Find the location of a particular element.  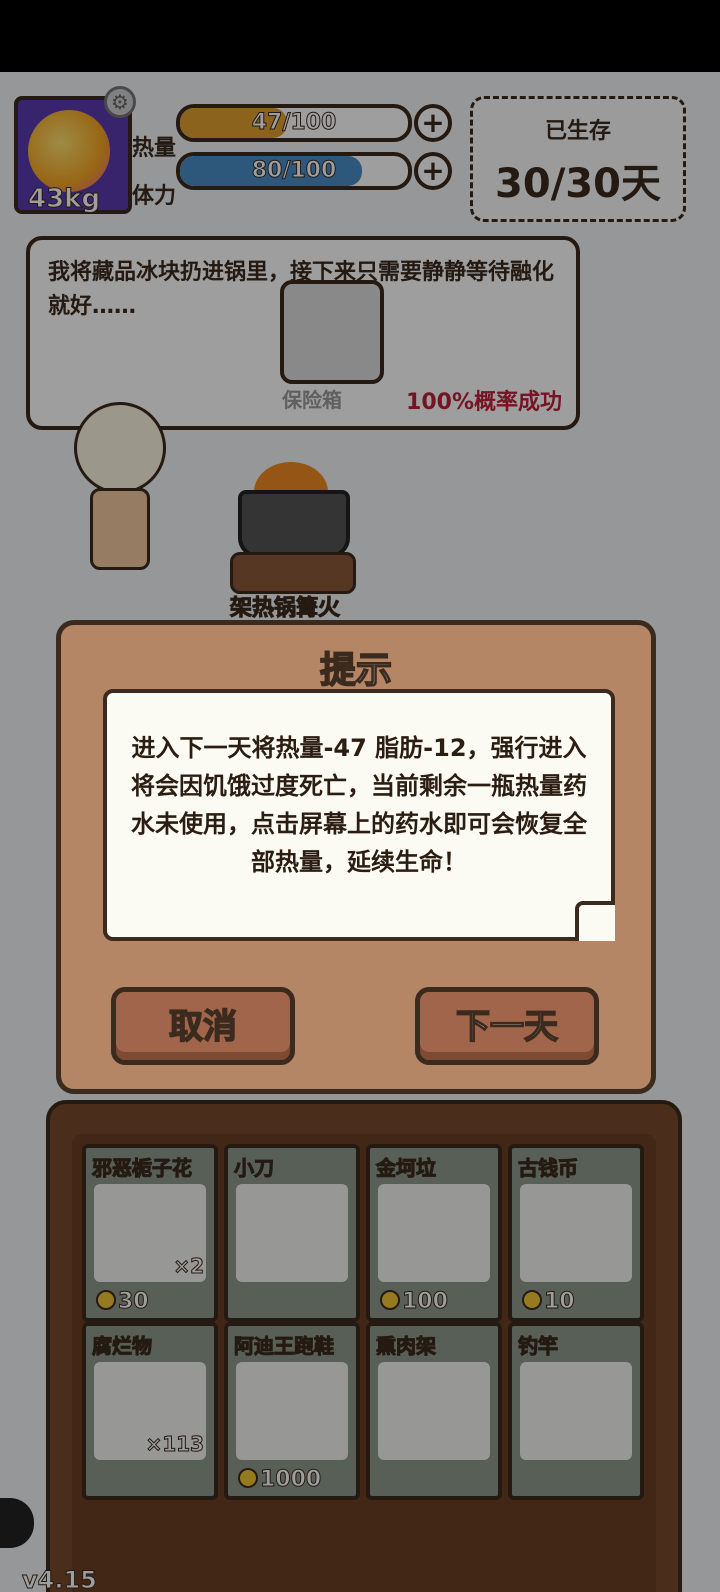

dialog-title: 提示 is located at coordinates (356, 670).